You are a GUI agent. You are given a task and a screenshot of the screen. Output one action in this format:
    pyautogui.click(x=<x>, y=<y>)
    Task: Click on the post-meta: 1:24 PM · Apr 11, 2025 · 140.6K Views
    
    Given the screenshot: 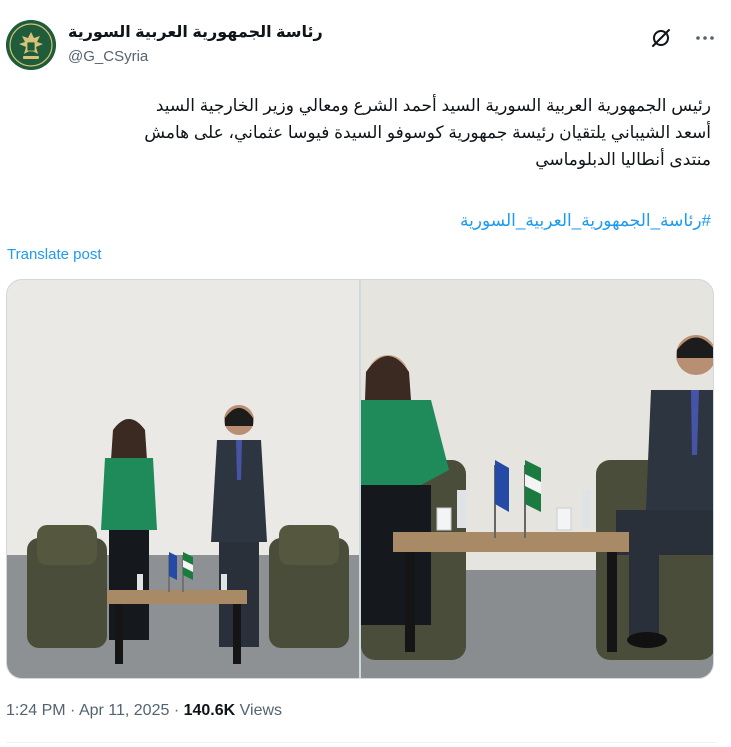 What is the action you would take?
    pyautogui.click(x=144, y=711)
    